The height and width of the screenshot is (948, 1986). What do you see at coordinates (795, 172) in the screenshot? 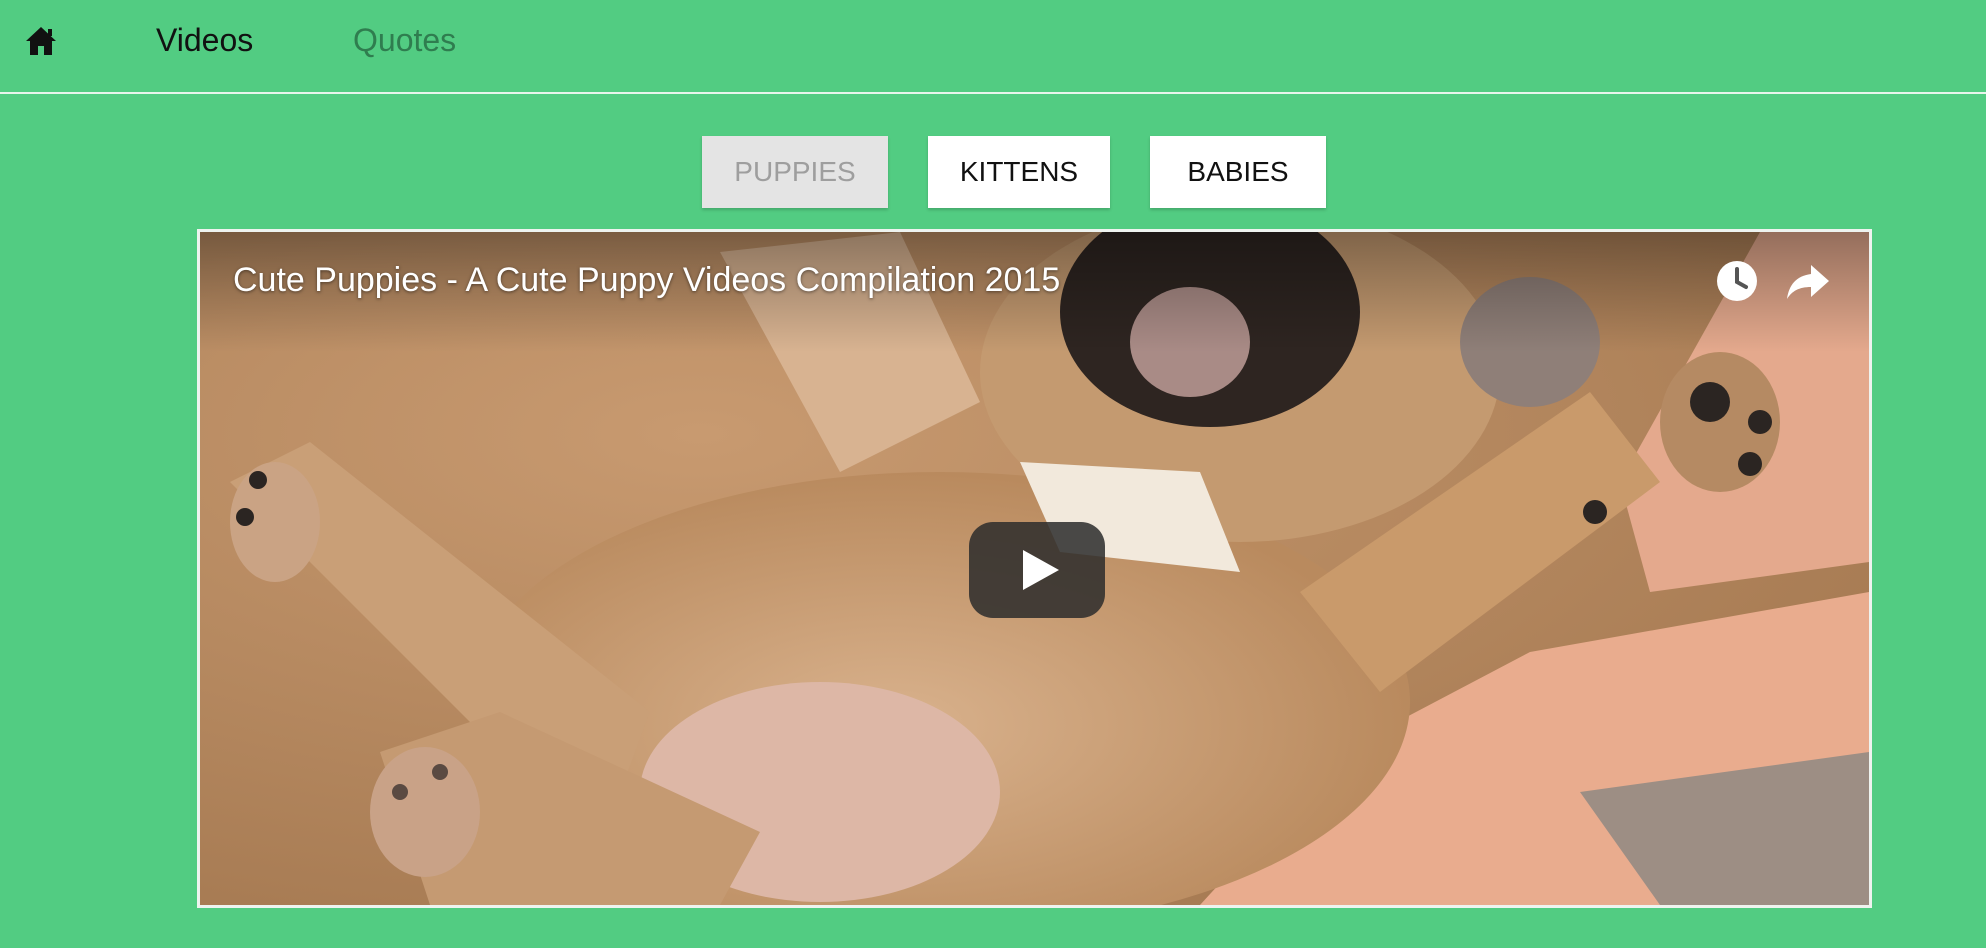
I see `puppies-button: PUPPIES` at bounding box center [795, 172].